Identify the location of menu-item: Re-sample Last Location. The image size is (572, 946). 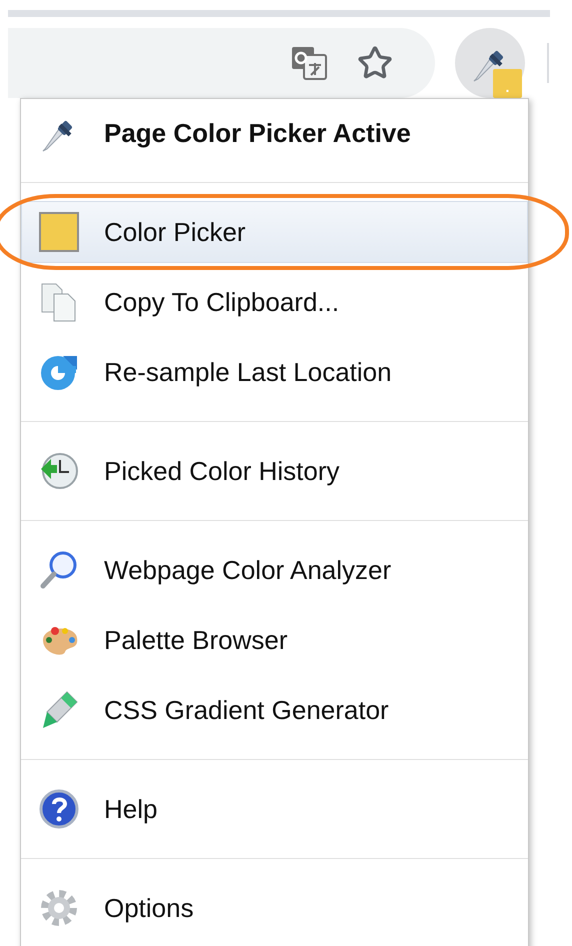
(274, 372).